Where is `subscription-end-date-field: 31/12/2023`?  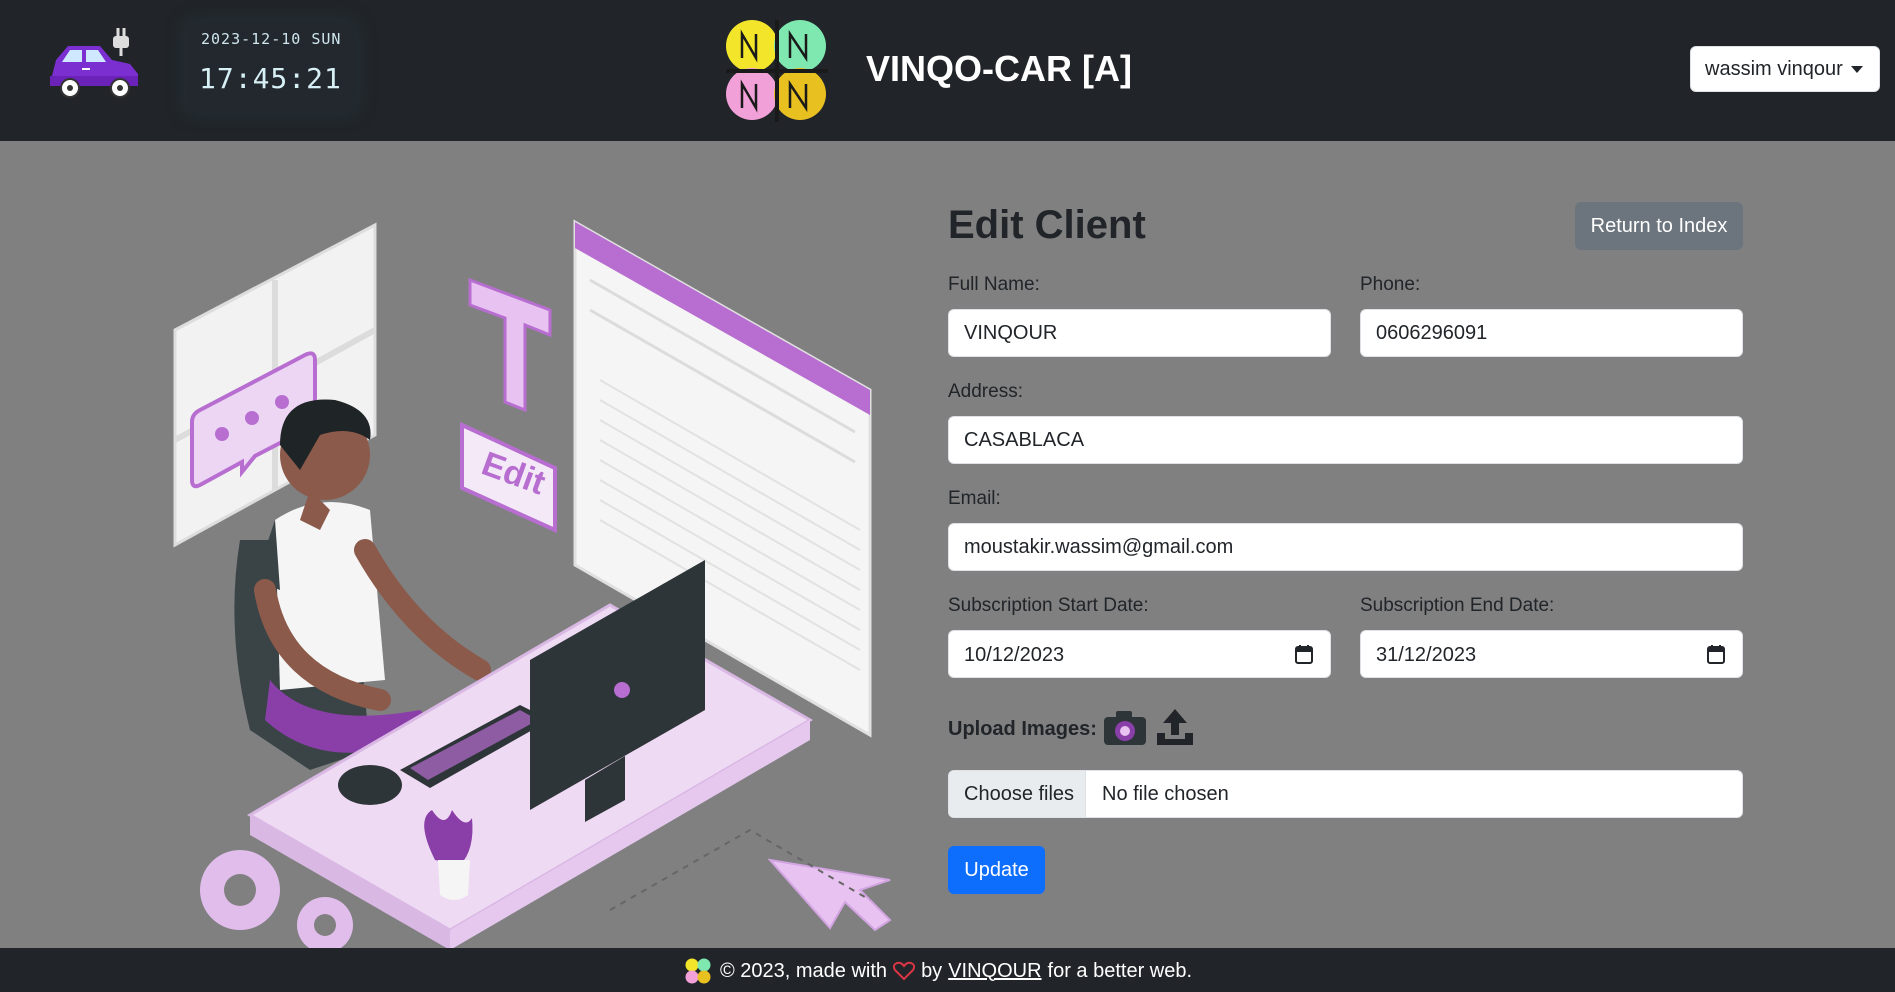 subscription-end-date-field: 31/12/2023 is located at coordinates (1551, 654).